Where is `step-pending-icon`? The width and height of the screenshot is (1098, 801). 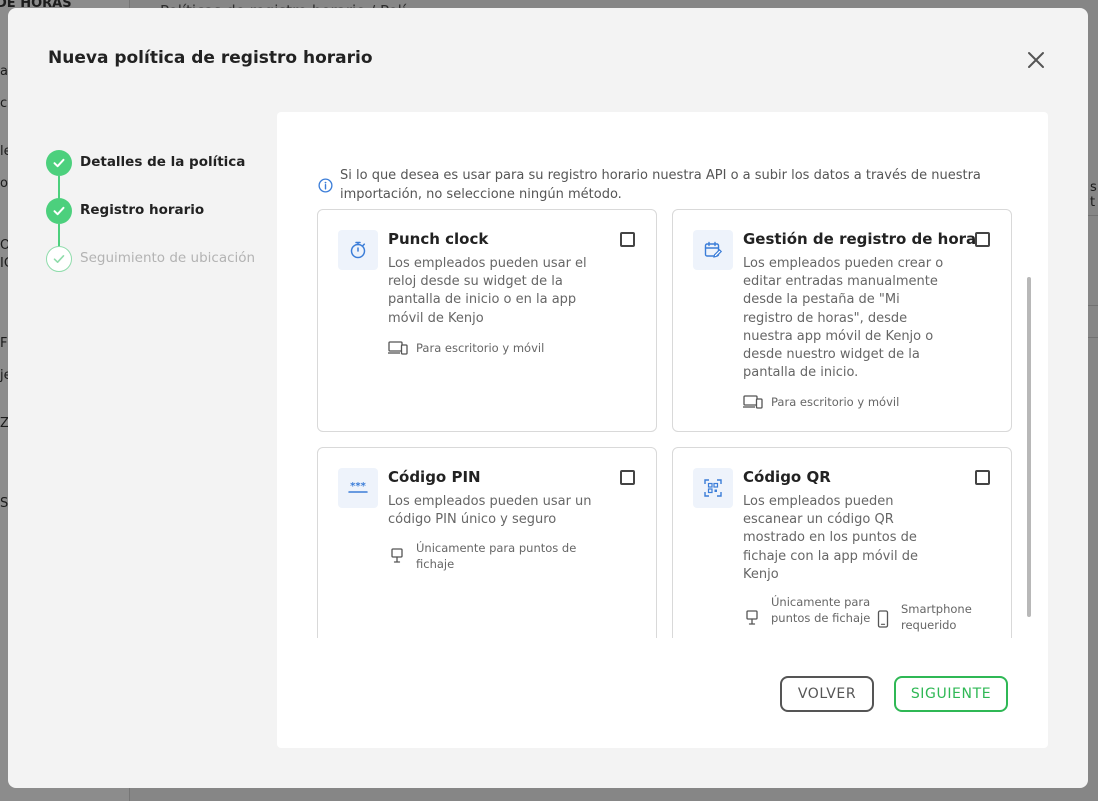
step-pending-icon is located at coordinates (59, 259).